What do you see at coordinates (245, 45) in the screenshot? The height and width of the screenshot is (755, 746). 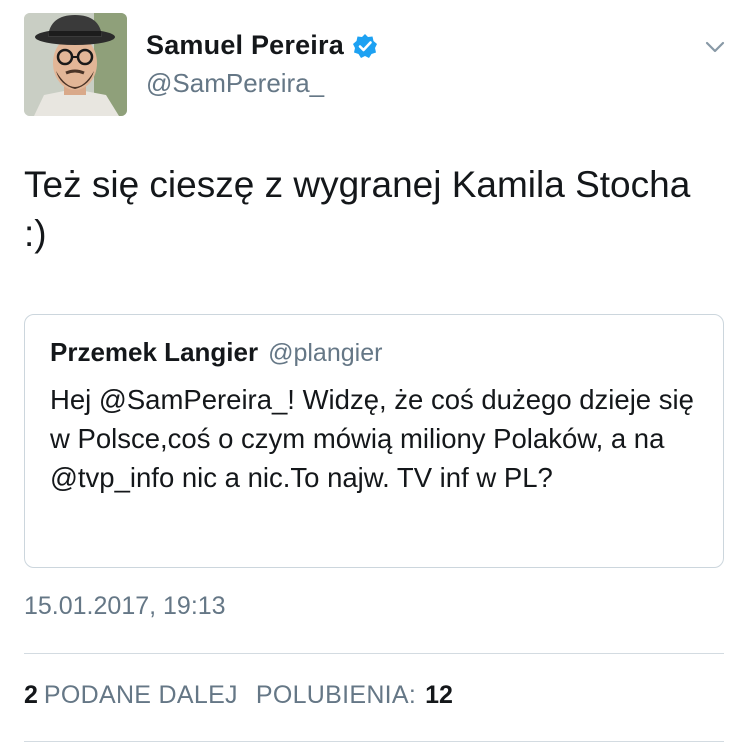 I see `author-display-name: Samuel Pereira` at bounding box center [245, 45].